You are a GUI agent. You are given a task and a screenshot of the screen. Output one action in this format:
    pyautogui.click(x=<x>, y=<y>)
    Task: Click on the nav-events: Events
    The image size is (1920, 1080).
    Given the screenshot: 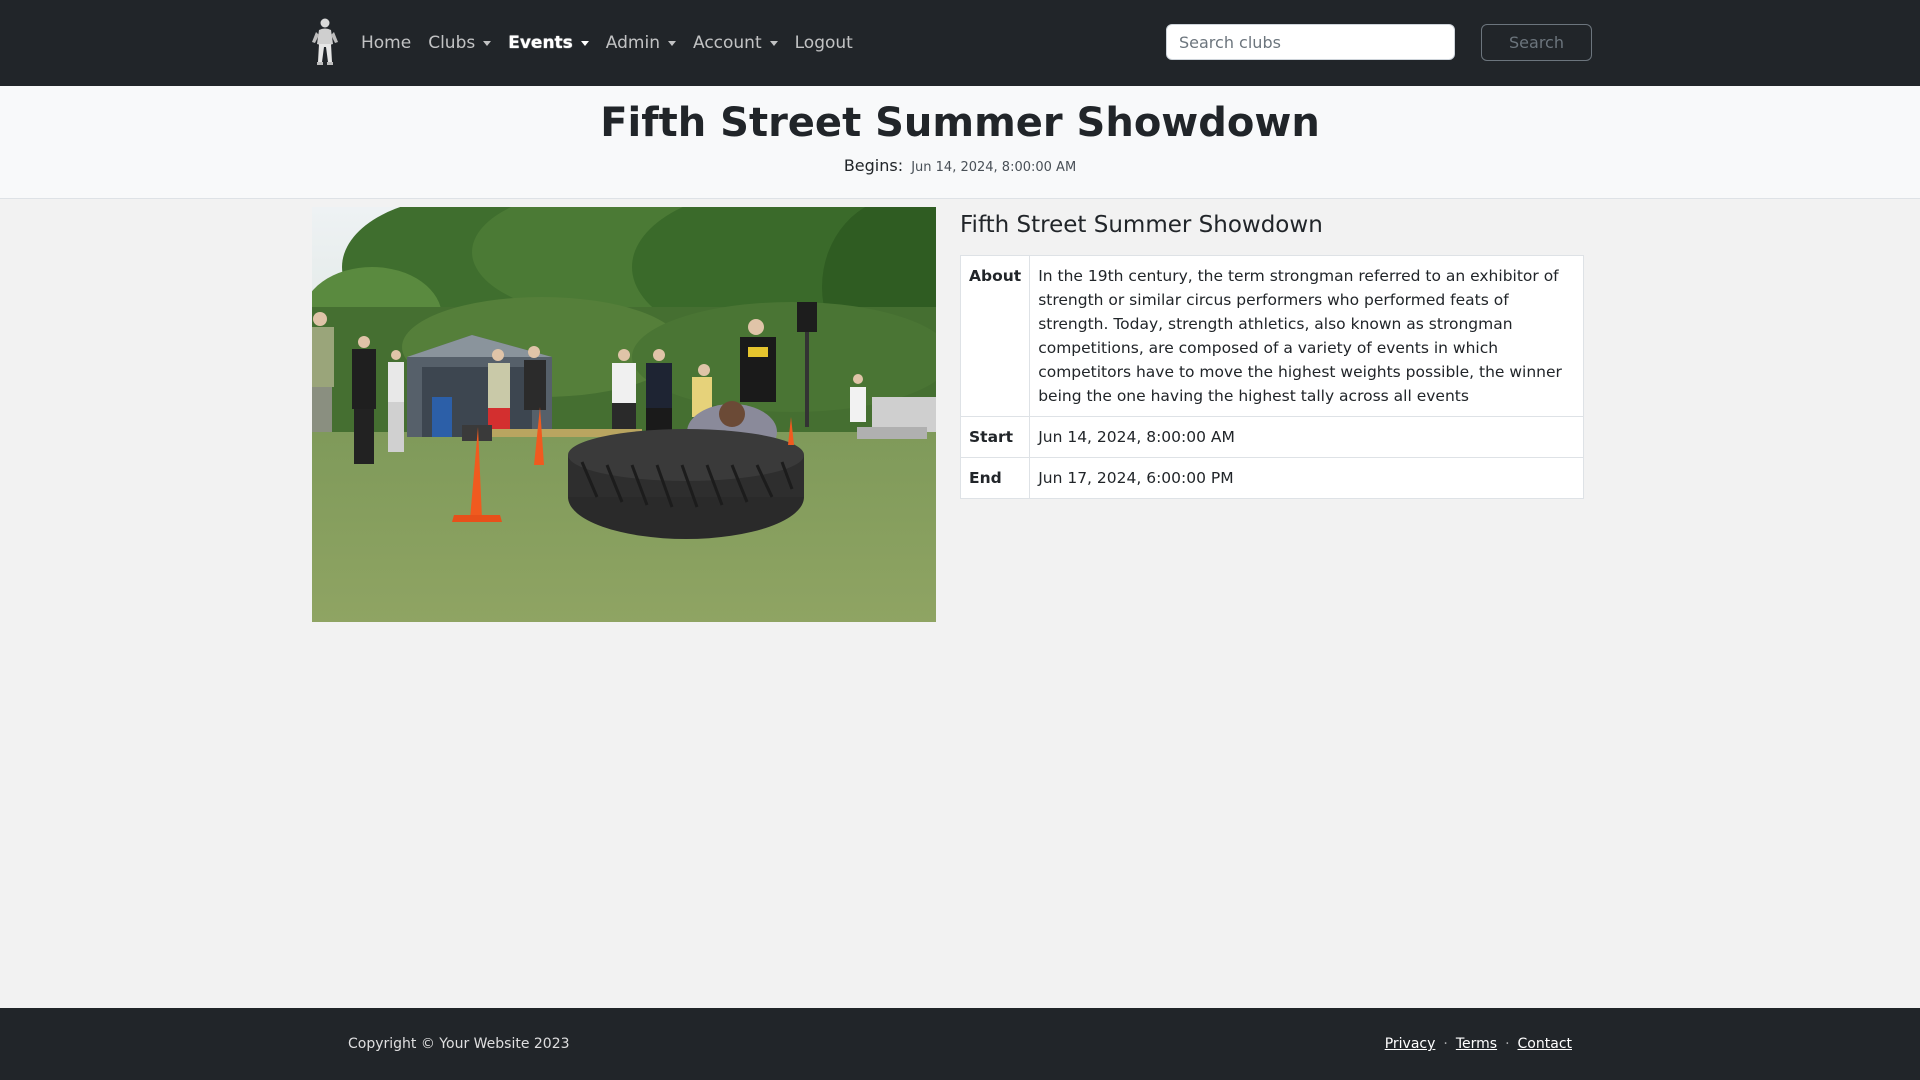 What is the action you would take?
    pyautogui.click(x=548, y=43)
    